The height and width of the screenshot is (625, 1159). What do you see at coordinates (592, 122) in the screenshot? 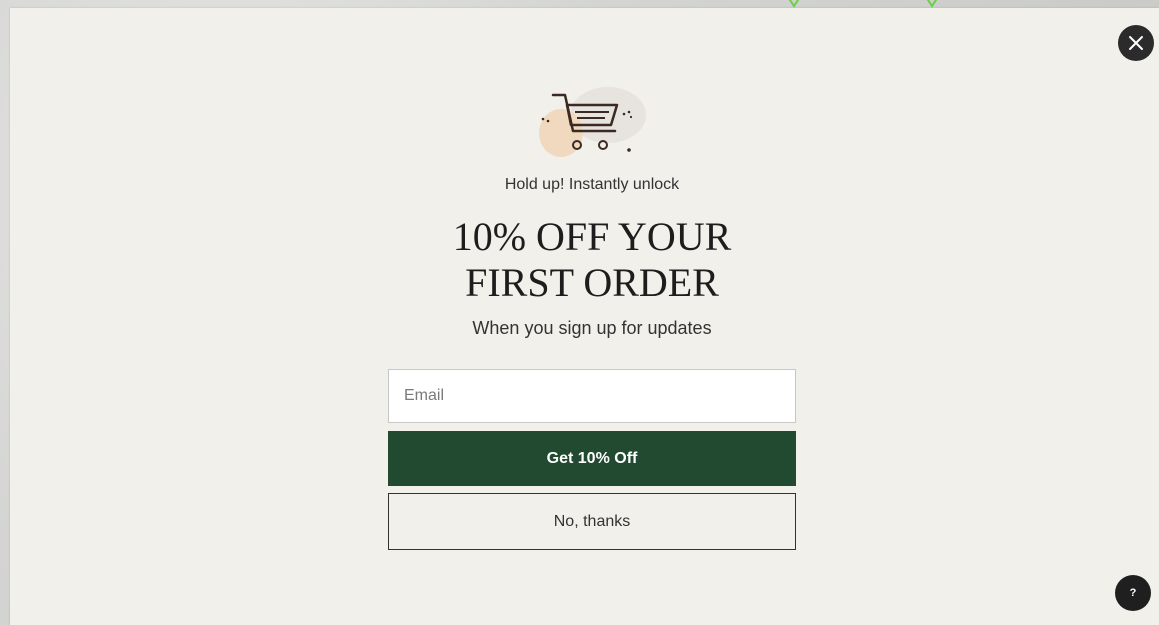
I see `shopping-cart-icon` at bounding box center [592, 122].